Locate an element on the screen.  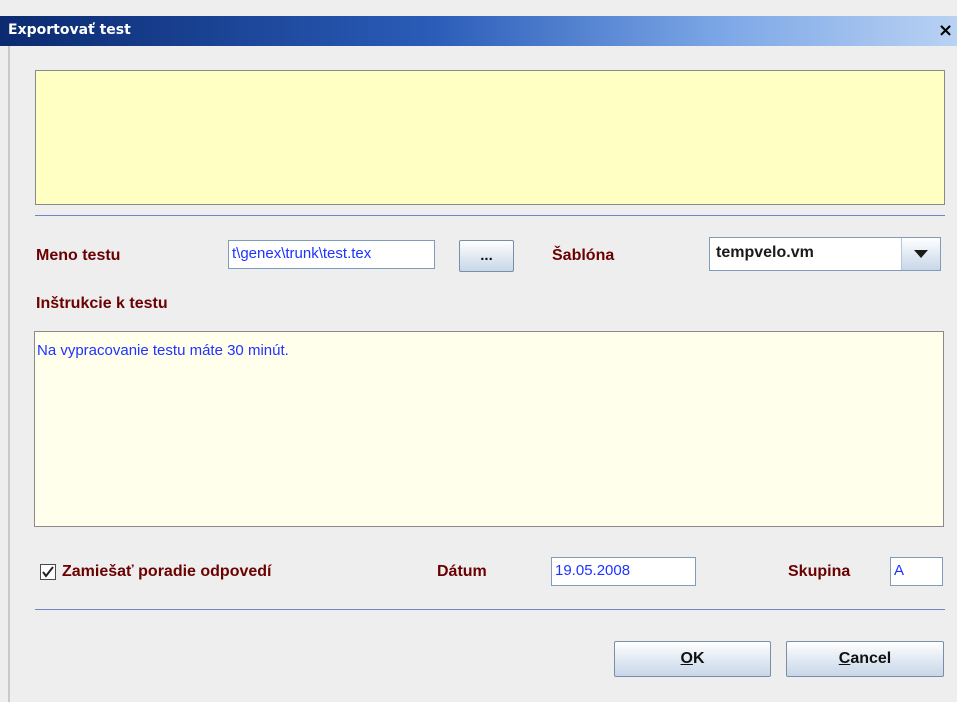
shuffle-checkbox is located at coordinates (48, 572).